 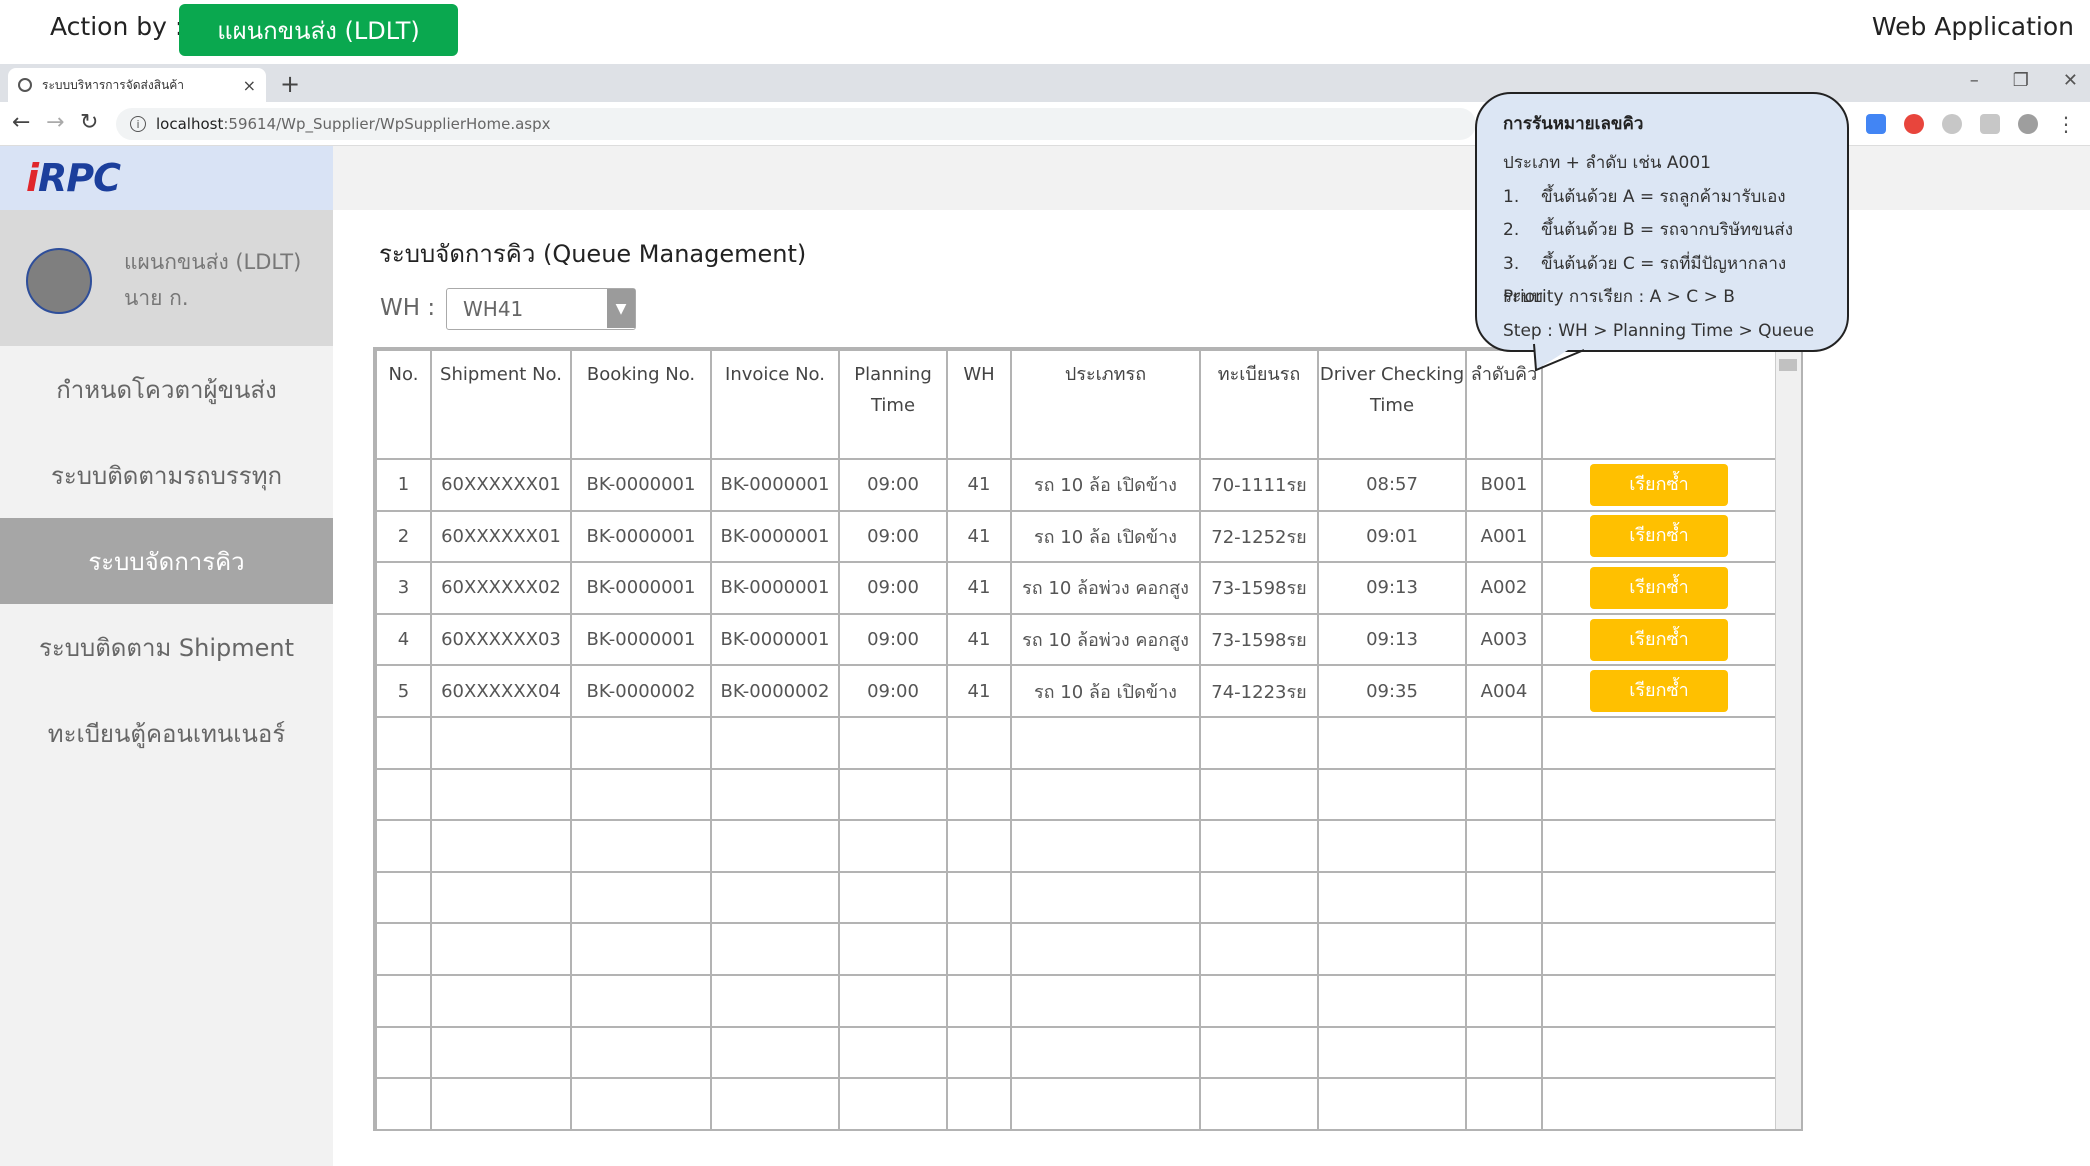 I want to click on reload-icon: ↻, so click(x=89, y=122).